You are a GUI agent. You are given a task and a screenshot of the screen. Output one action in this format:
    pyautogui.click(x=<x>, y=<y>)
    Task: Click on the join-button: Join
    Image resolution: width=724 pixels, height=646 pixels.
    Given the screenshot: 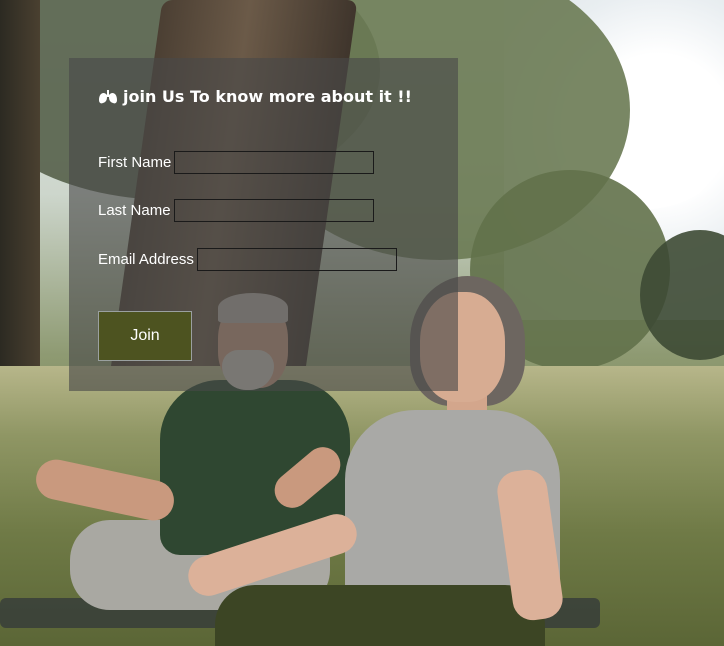 What is the action you would take?
    pyautogui.click(x=145, y=336)
    